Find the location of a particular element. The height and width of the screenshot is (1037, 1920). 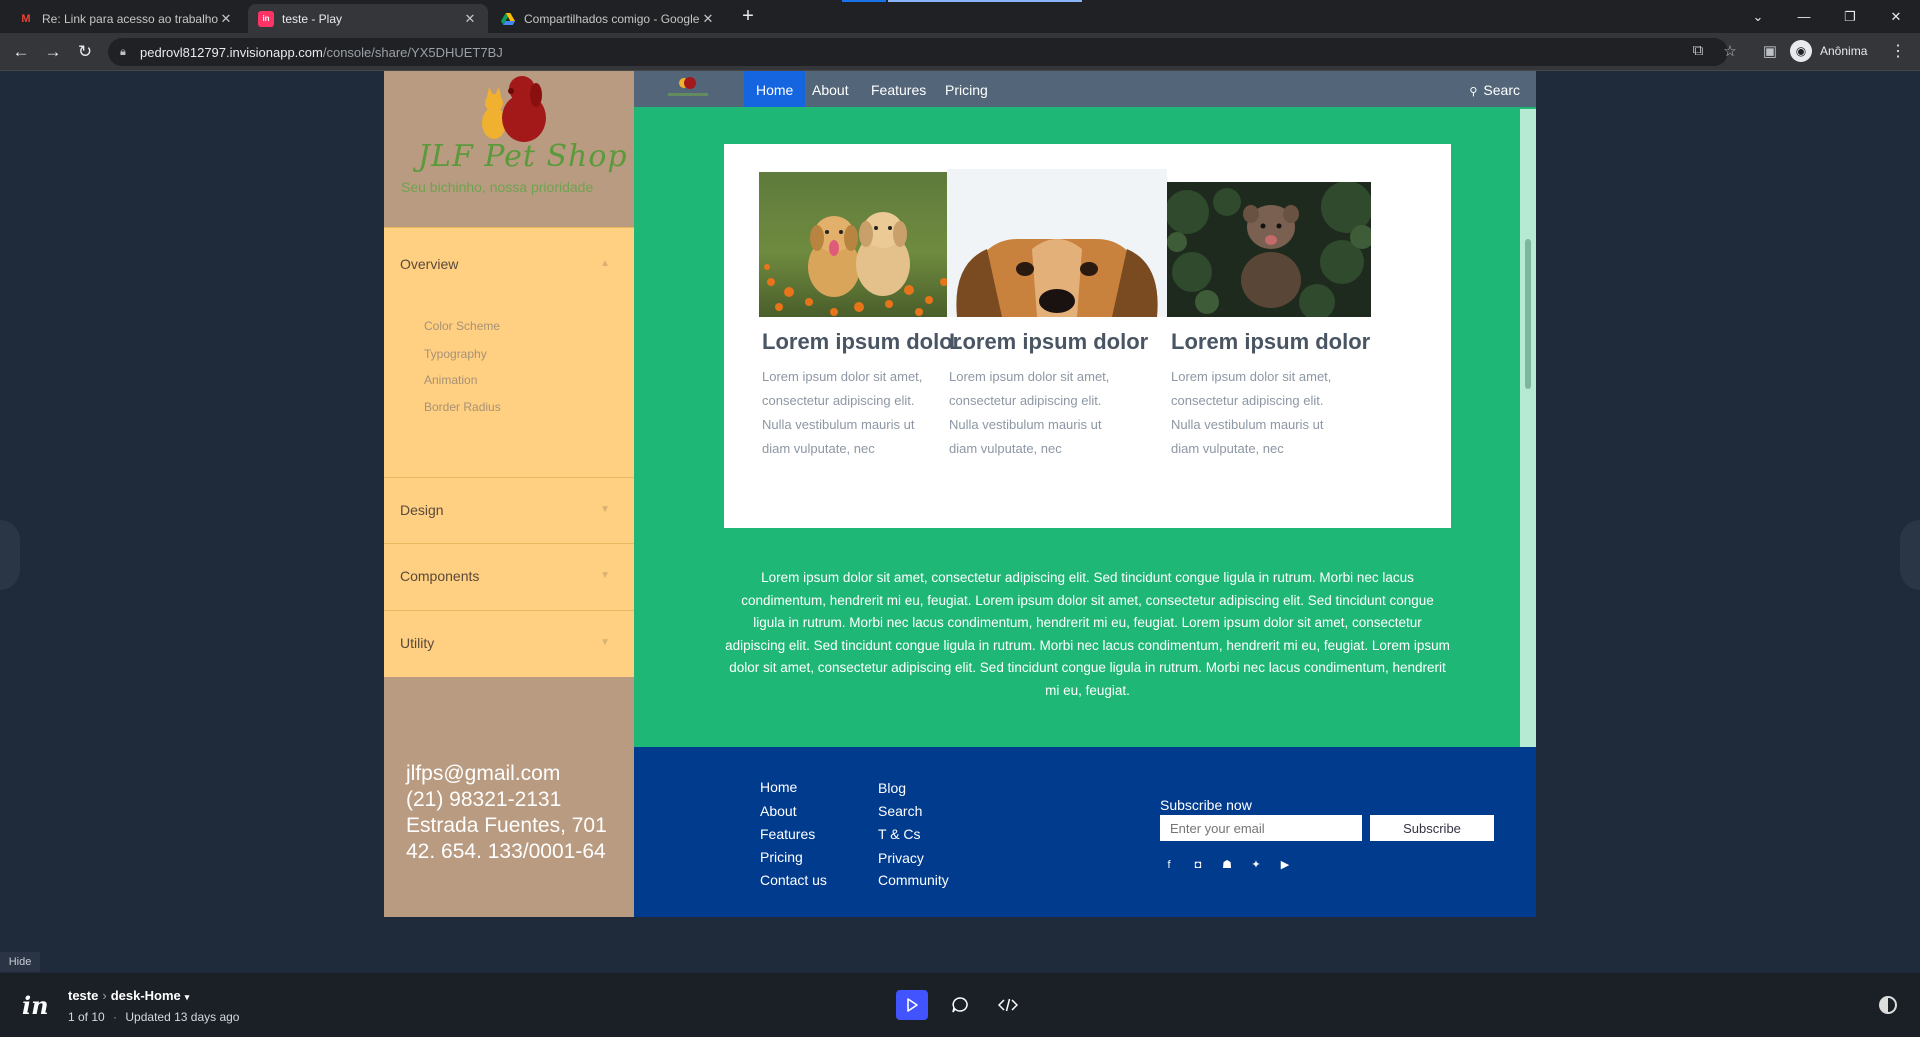

accordion-utility: Utility ▼ is located at coordinates (509, 643).